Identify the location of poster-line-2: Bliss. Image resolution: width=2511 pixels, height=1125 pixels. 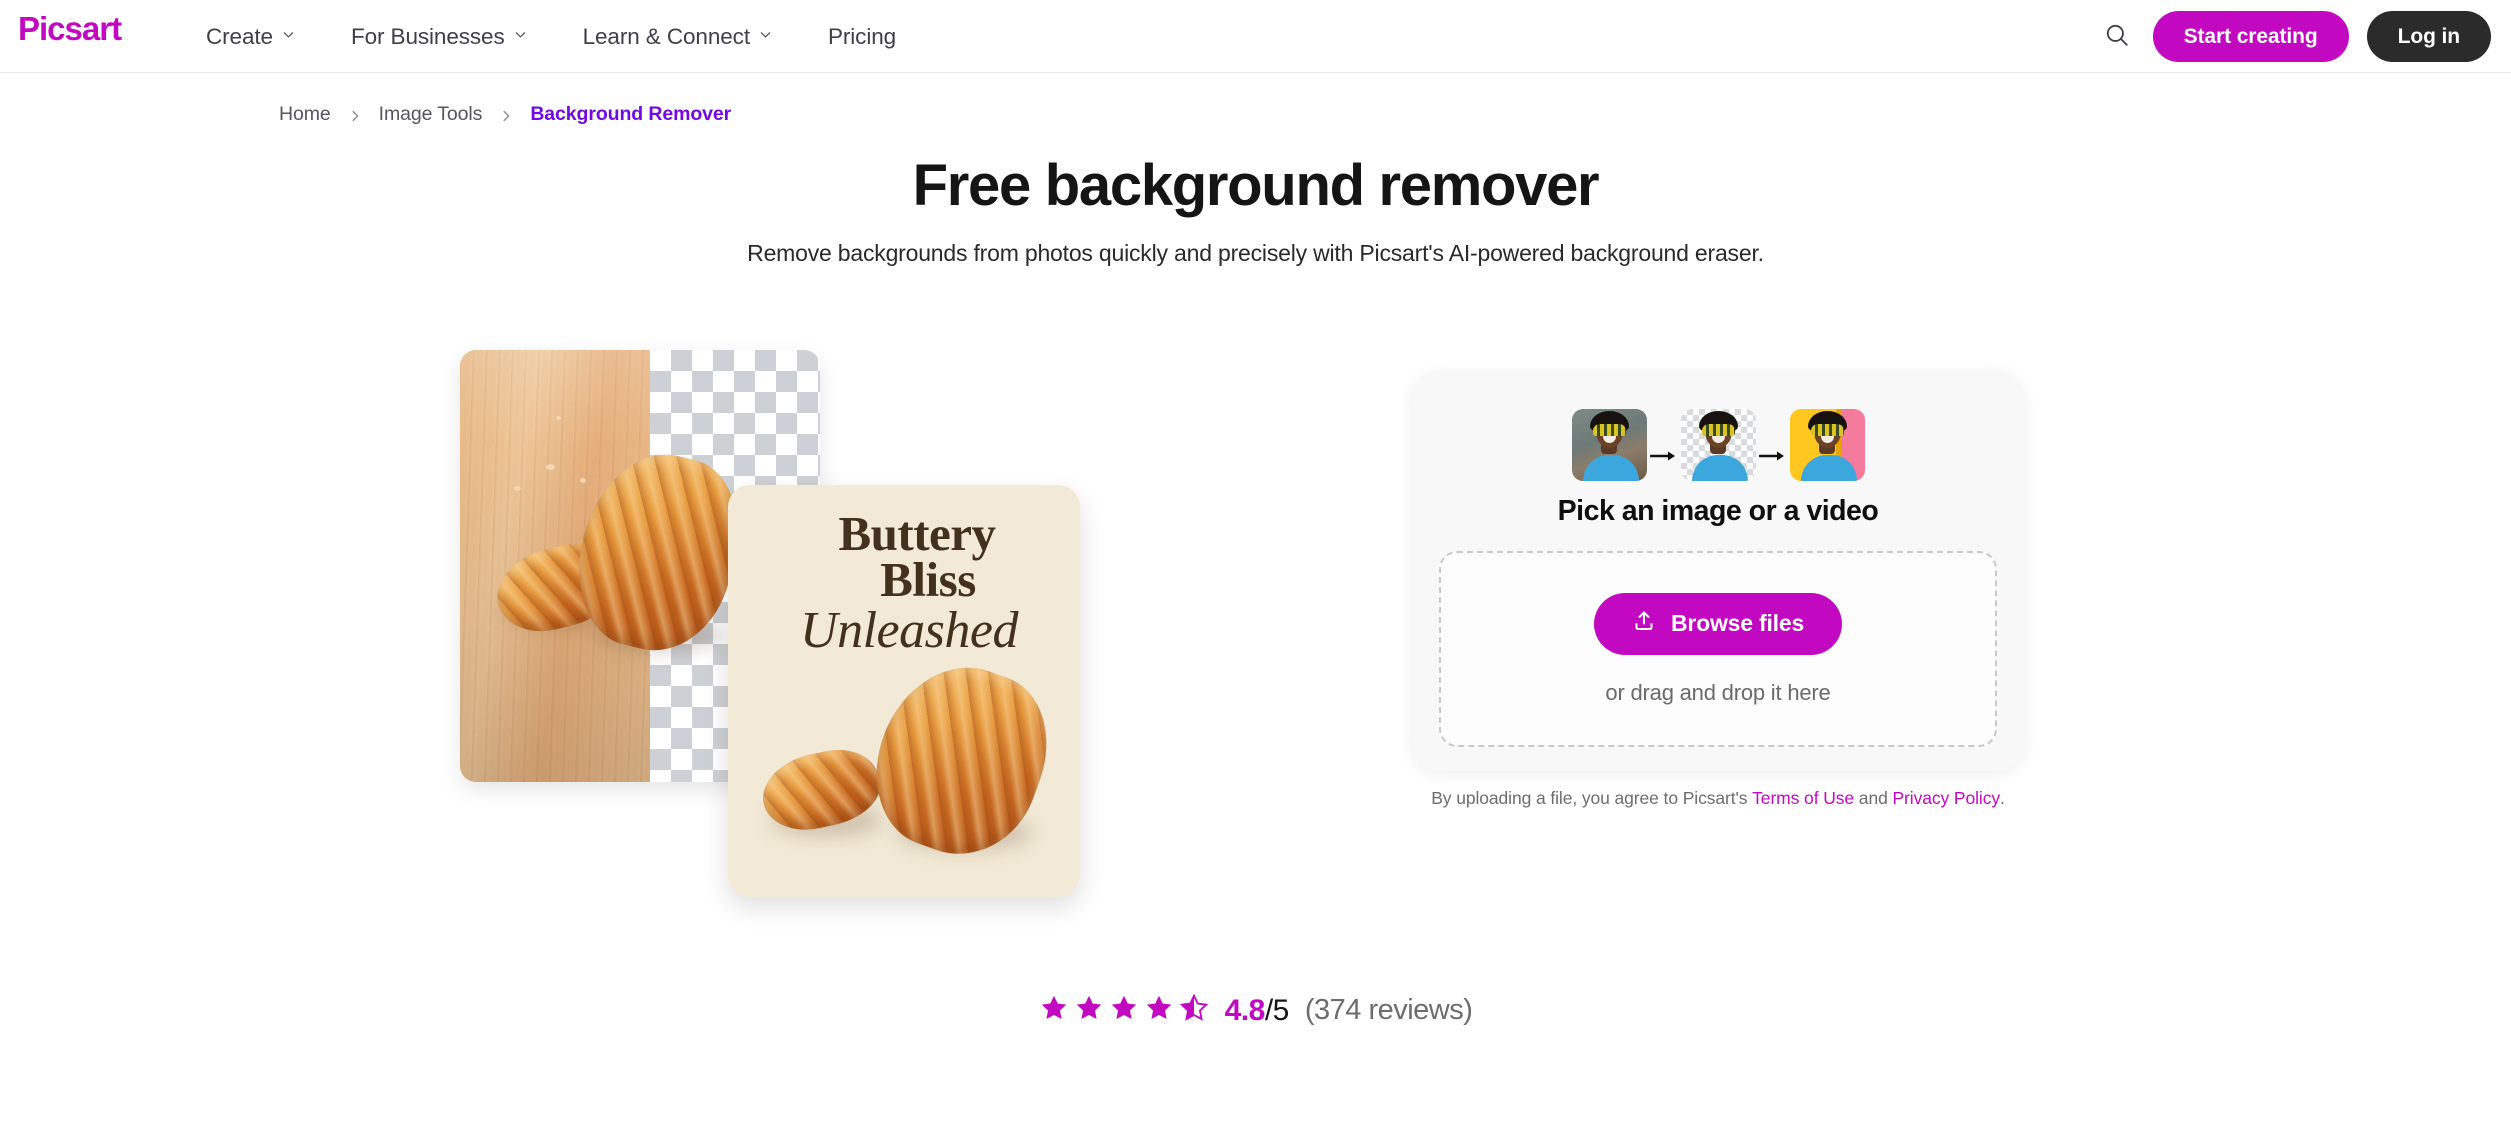
(928, 580).